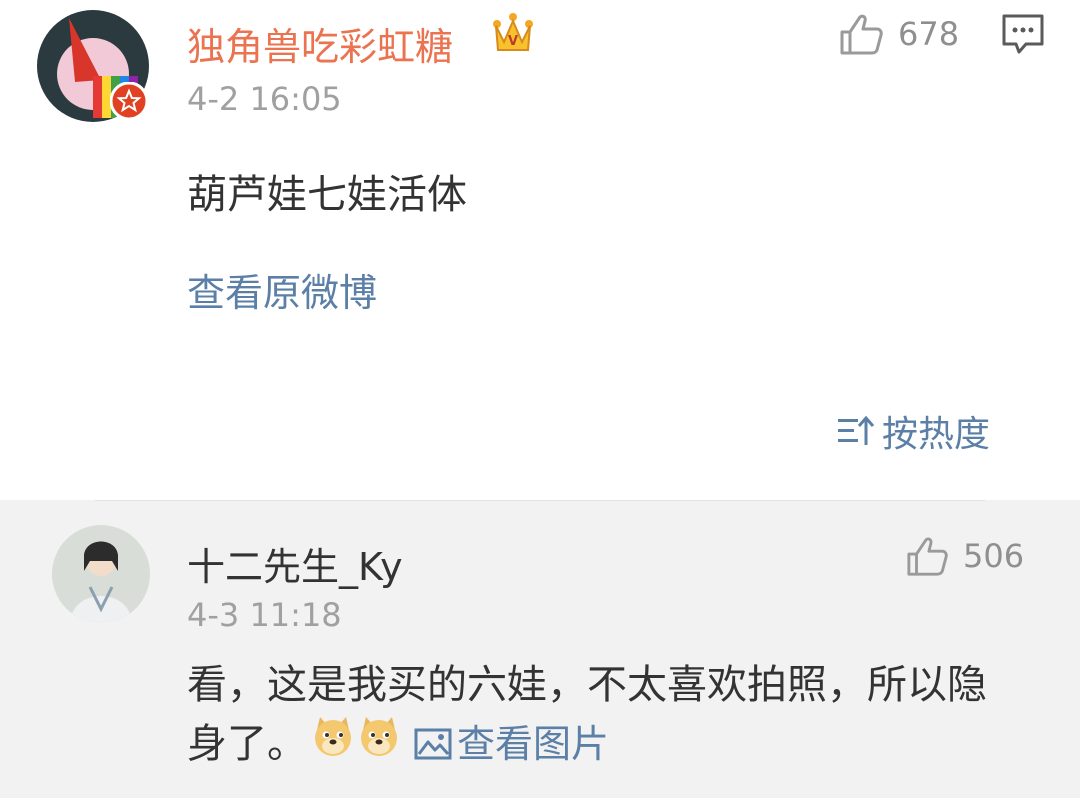 This screenshot has width=1080, height=798. I want to click on comment-icon, so click(1023, 34).